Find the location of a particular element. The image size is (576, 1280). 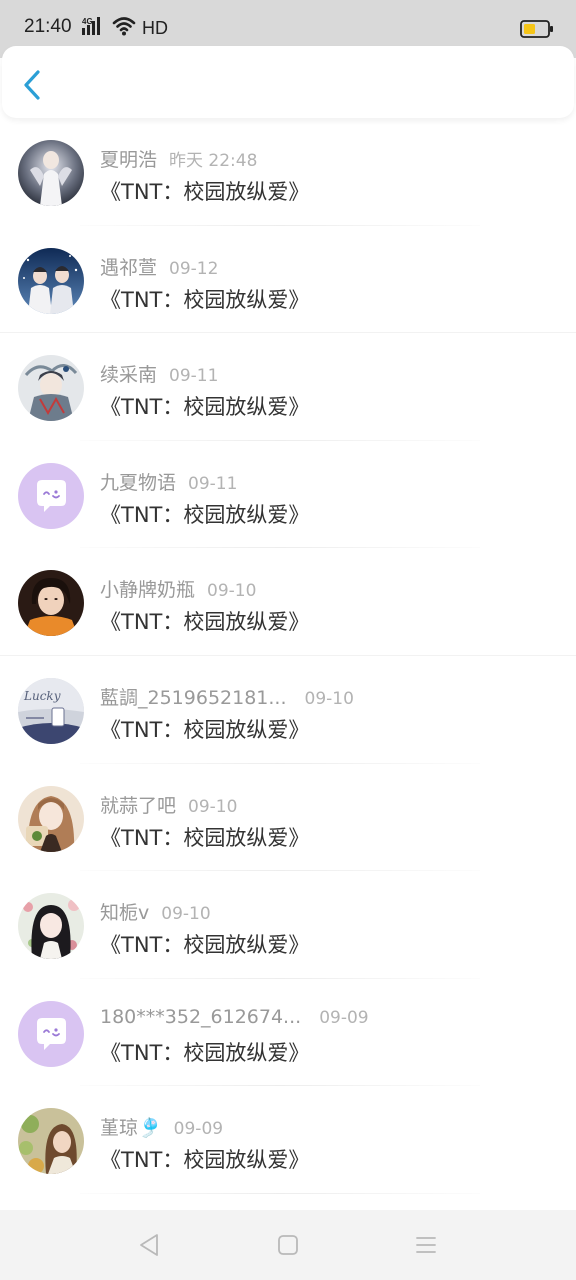

avatar: Lucky is located at coordinates (51, 710).